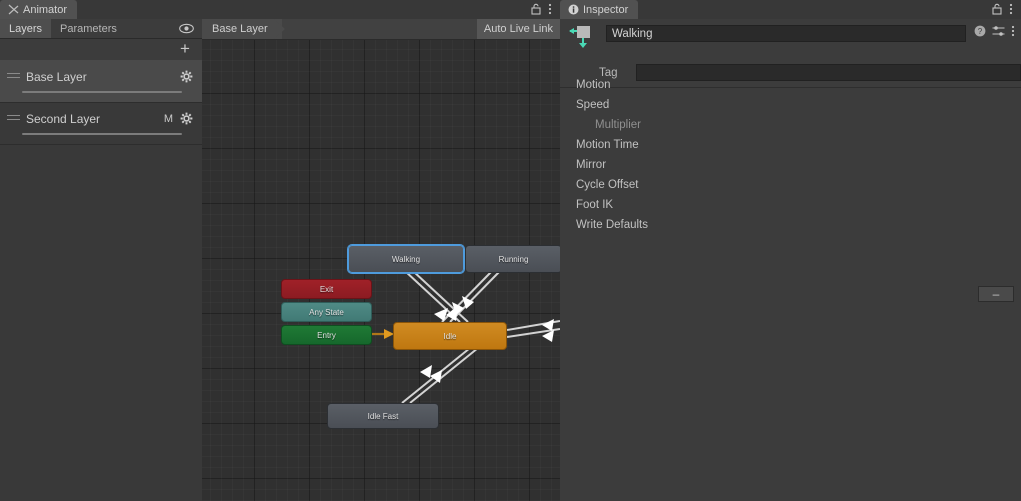 The width and height of the screenshot is (1021, 501). Describe the element at coordinates (186, 28) in the screenshot. I see `eye-icon` at that location.